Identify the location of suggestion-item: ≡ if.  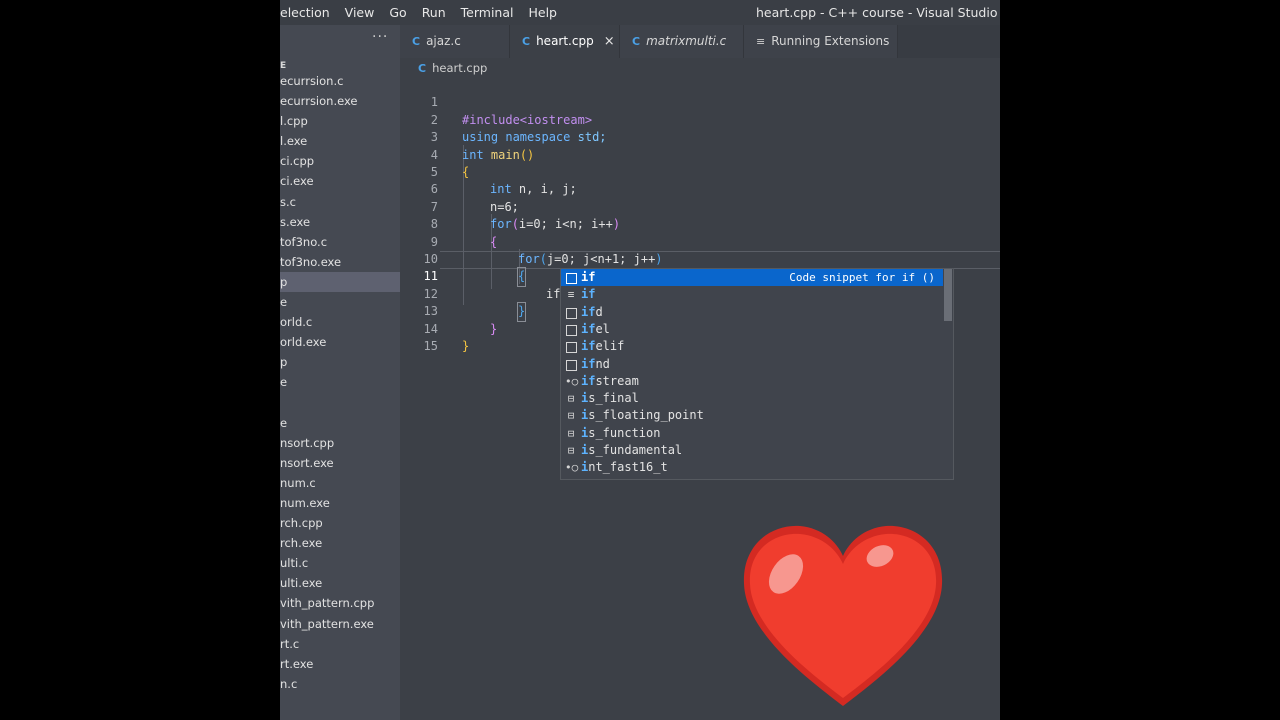
(752, 294).